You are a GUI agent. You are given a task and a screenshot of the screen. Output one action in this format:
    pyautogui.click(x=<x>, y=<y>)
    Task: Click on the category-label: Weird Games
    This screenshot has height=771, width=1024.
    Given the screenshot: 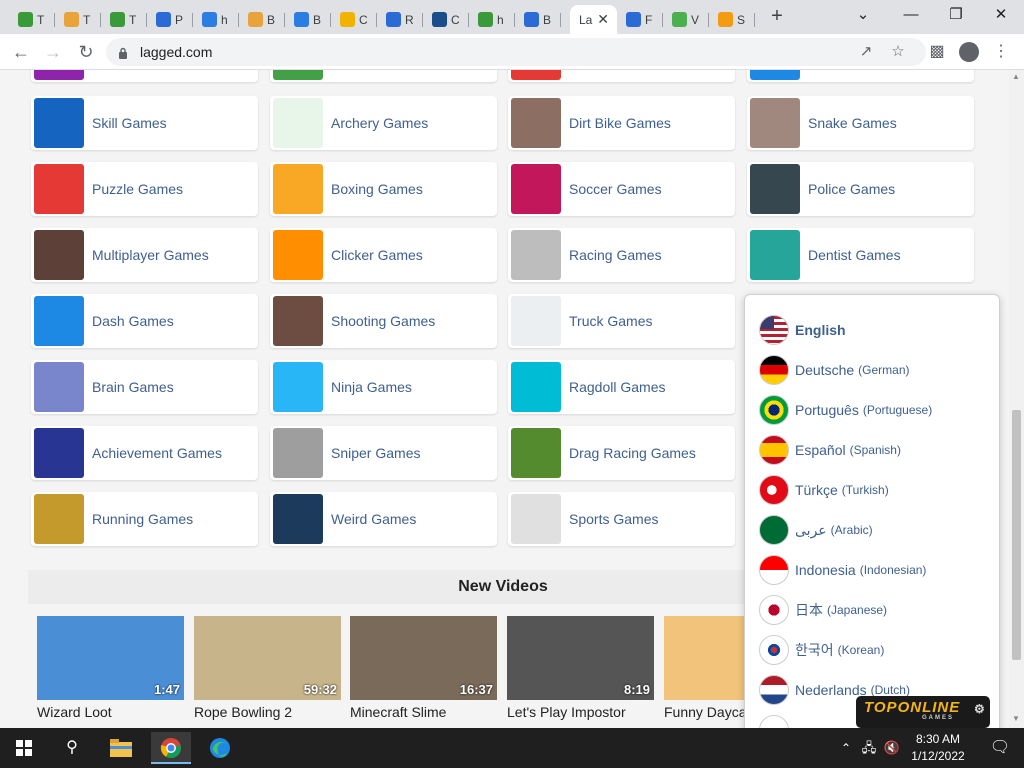 What is the action you would take?
    pyautogui.click(x=374, y=519)
    